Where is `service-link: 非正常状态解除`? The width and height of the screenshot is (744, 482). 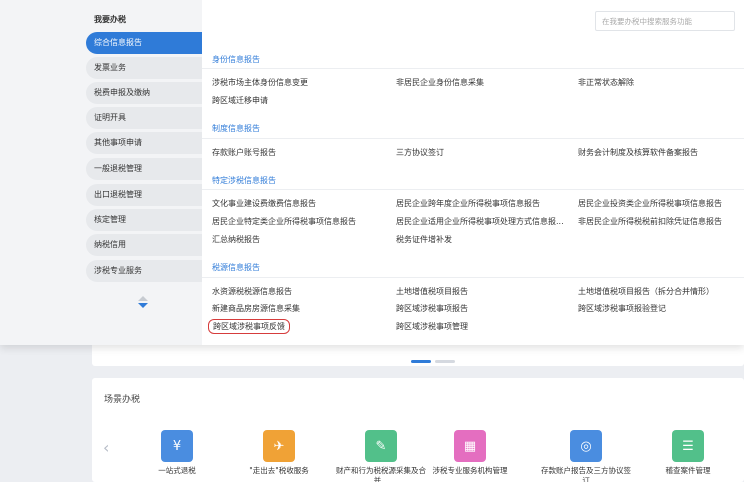
service-link: 非正常状态解除 is located at coordinates (606, 82).